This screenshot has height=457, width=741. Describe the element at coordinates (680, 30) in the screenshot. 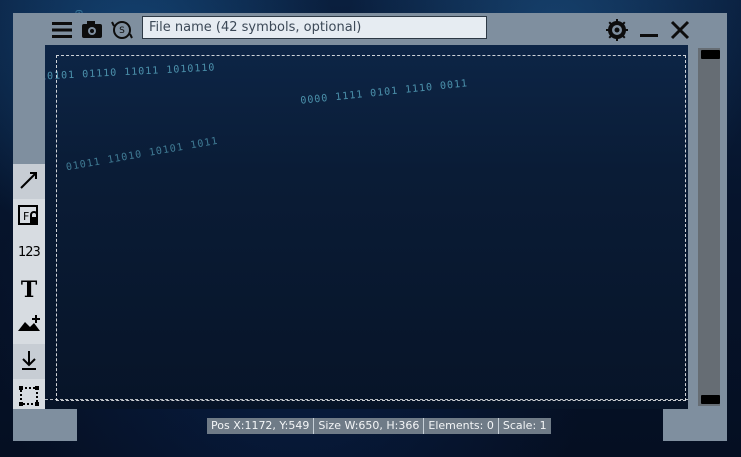

I see `close-icon` at that location.